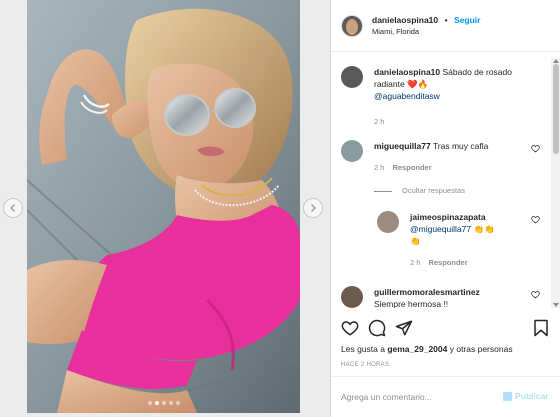 Image resolution: width=560 pixels, height=417 pixels. I want to click on comments-scrollbar, so click(555, 183).